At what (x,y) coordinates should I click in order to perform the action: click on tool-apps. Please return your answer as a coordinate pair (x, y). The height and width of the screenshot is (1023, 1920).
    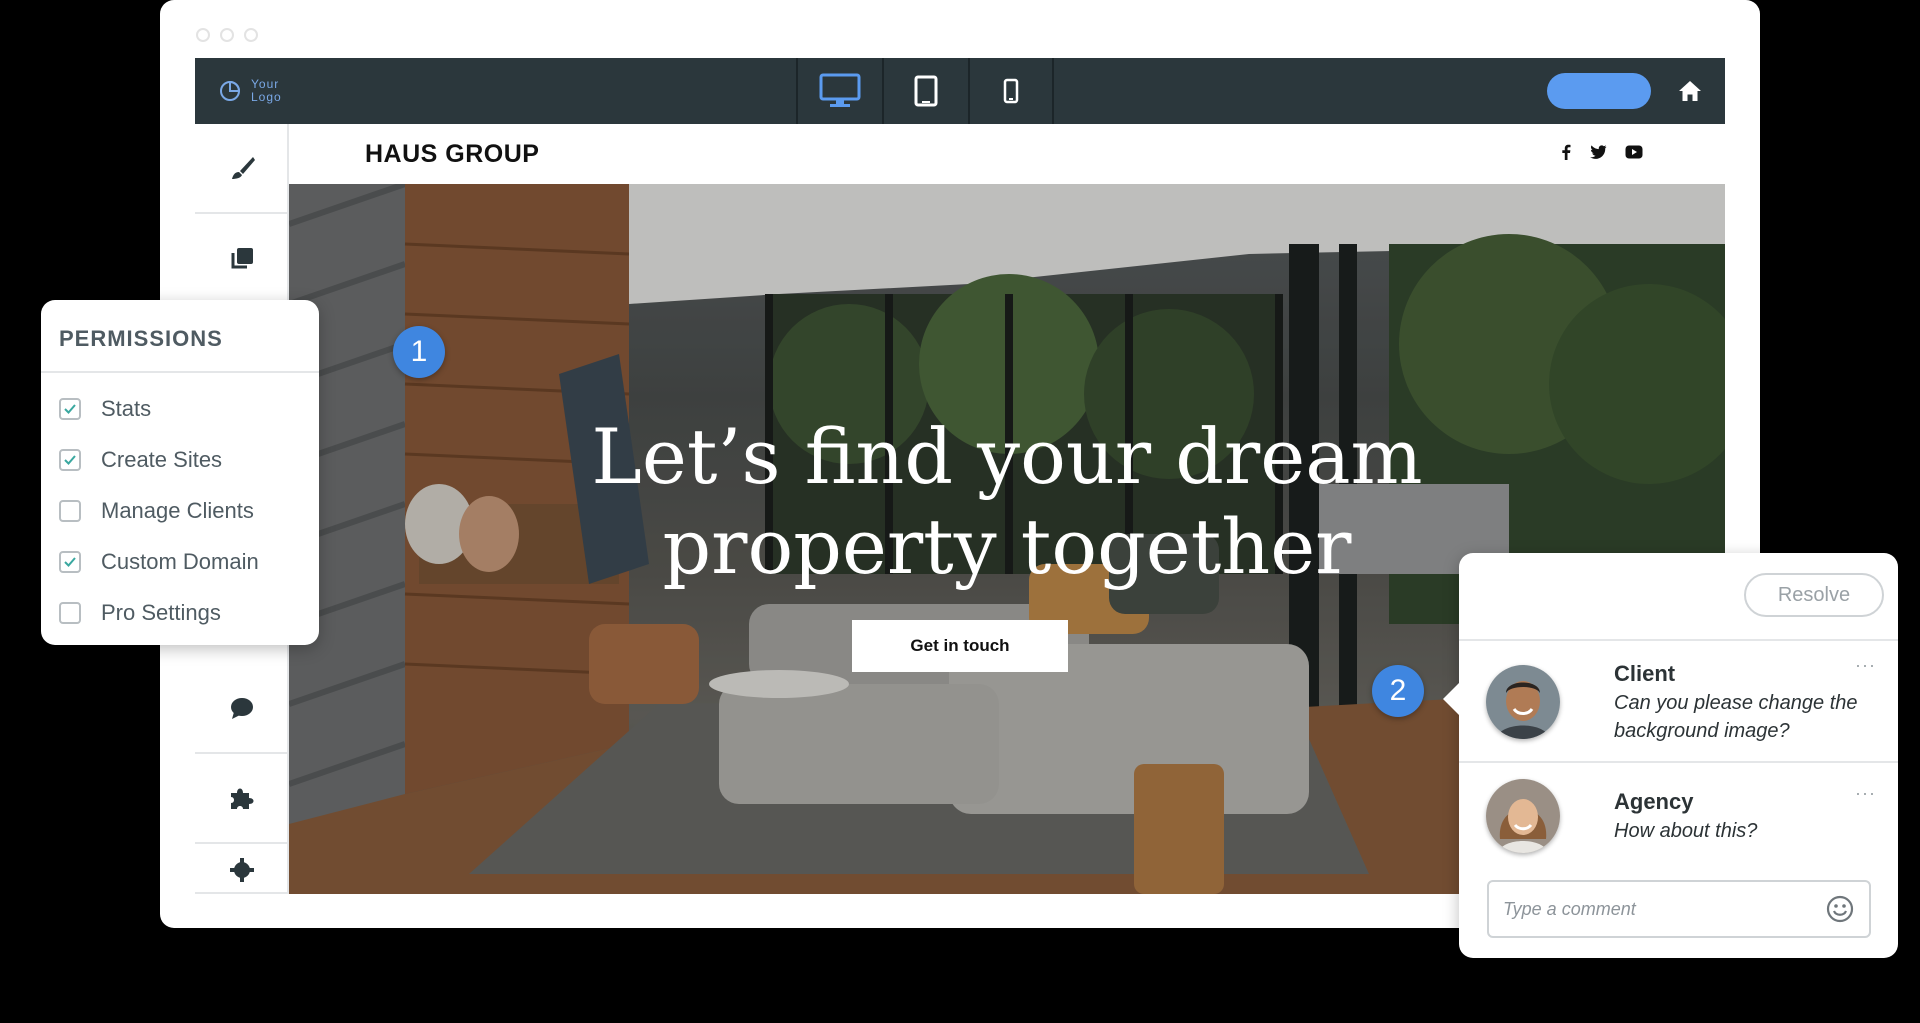
    Looking at the image, I should click on (242, 799).